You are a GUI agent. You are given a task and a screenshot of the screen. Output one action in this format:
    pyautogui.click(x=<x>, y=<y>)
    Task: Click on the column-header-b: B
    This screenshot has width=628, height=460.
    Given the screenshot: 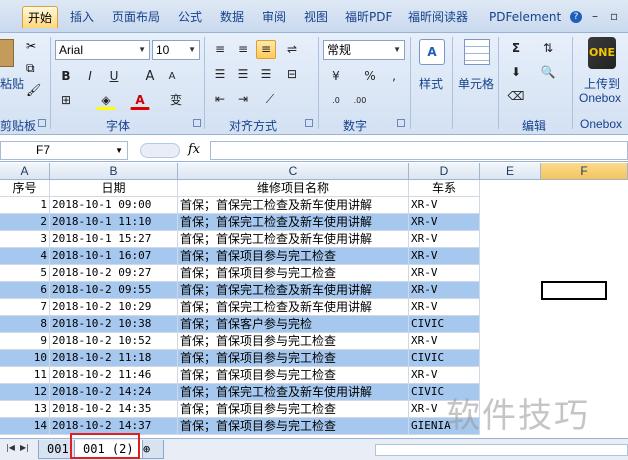 What is the action you would take?
    pyautogui.click(x=114, y=171)
    